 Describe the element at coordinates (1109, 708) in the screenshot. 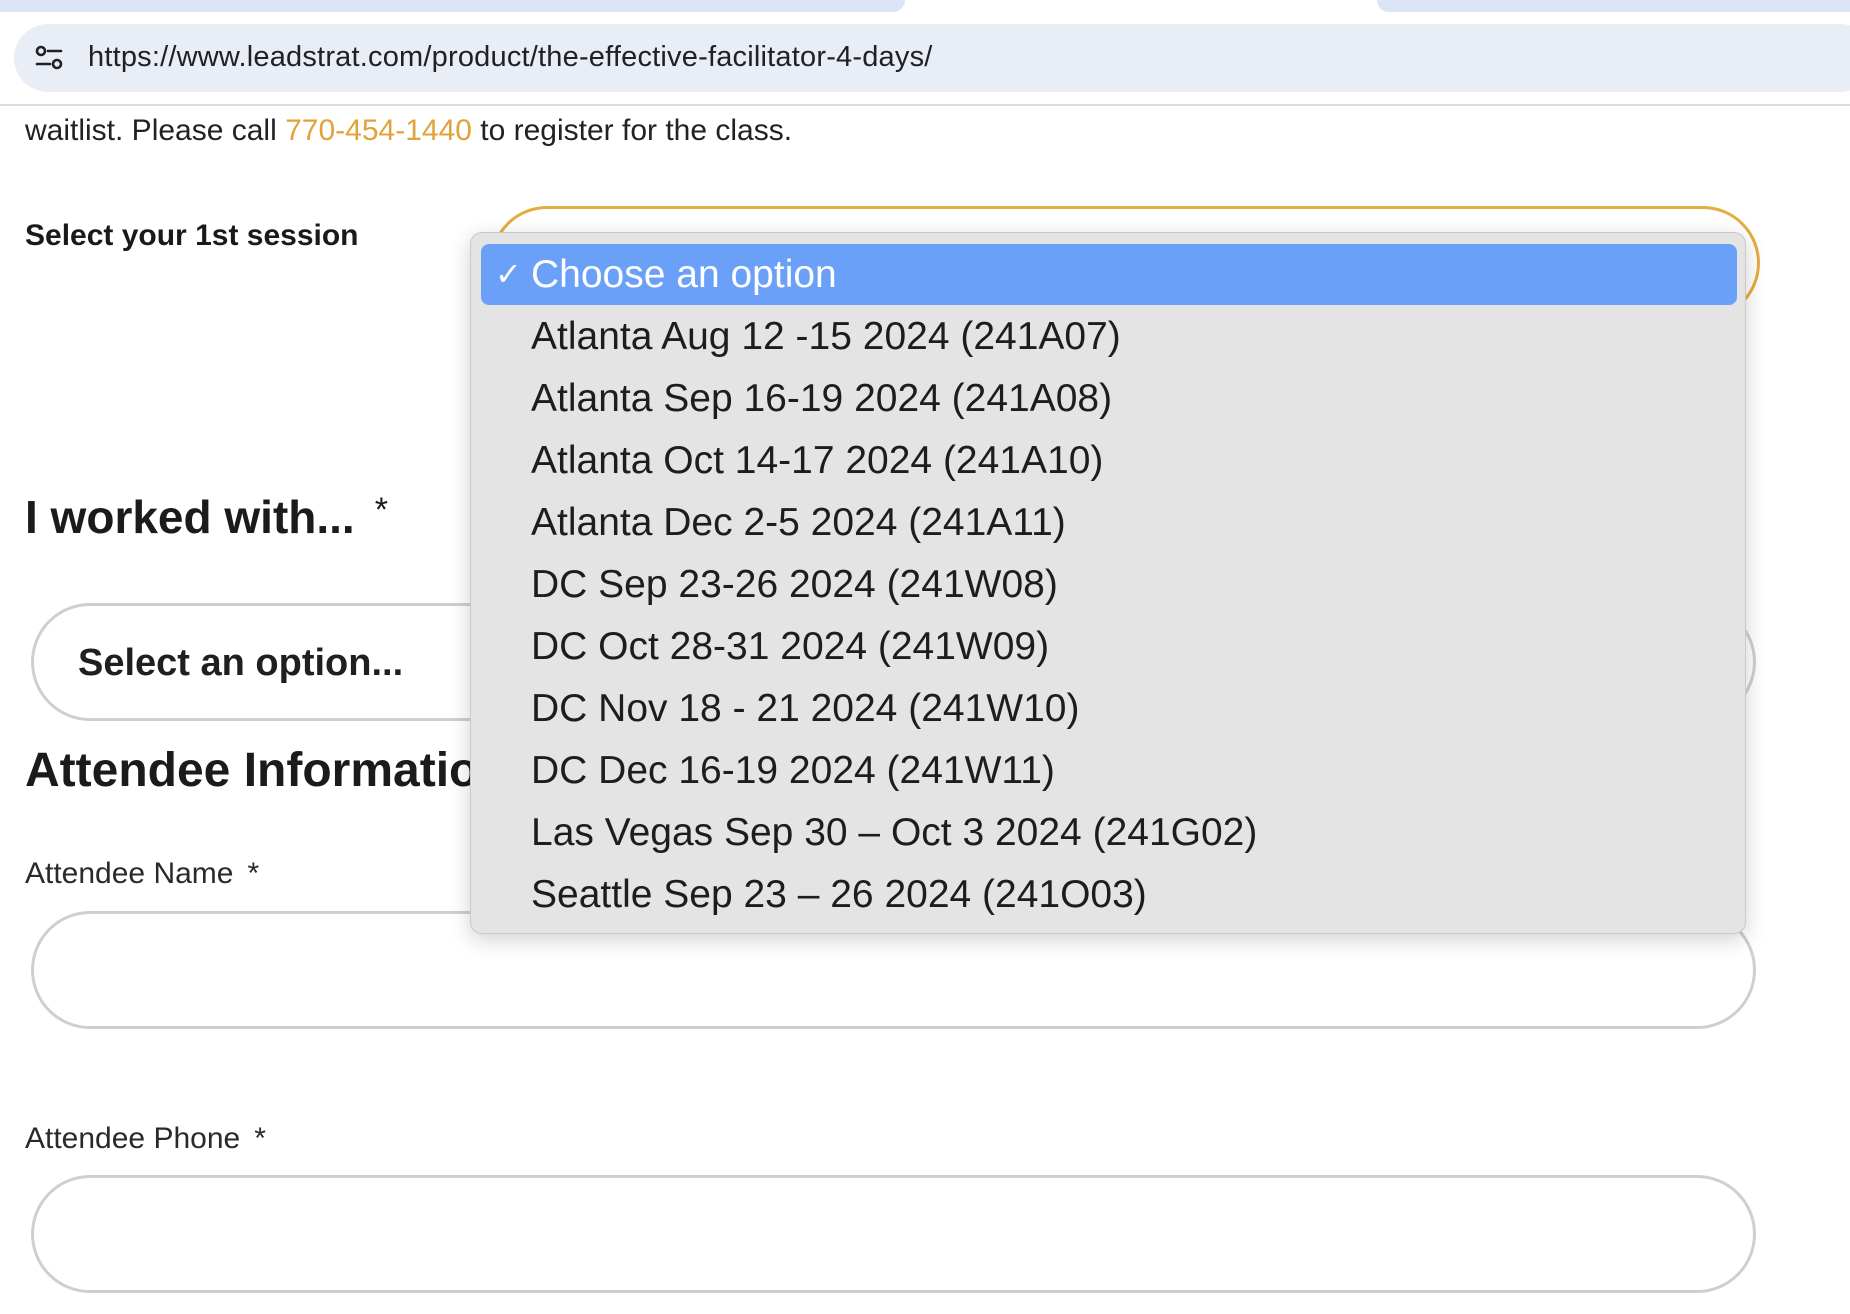

I see `dropdown-option: DC Nov 18 - 21 2024 (241W10)` at that location.